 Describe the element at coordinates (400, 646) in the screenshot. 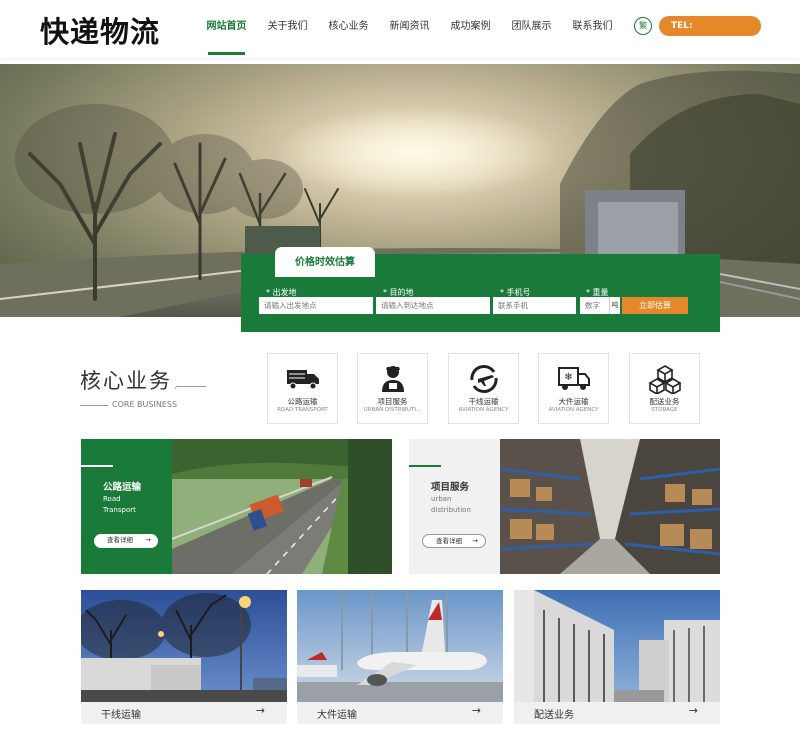

I see `airplane-image` at that location.